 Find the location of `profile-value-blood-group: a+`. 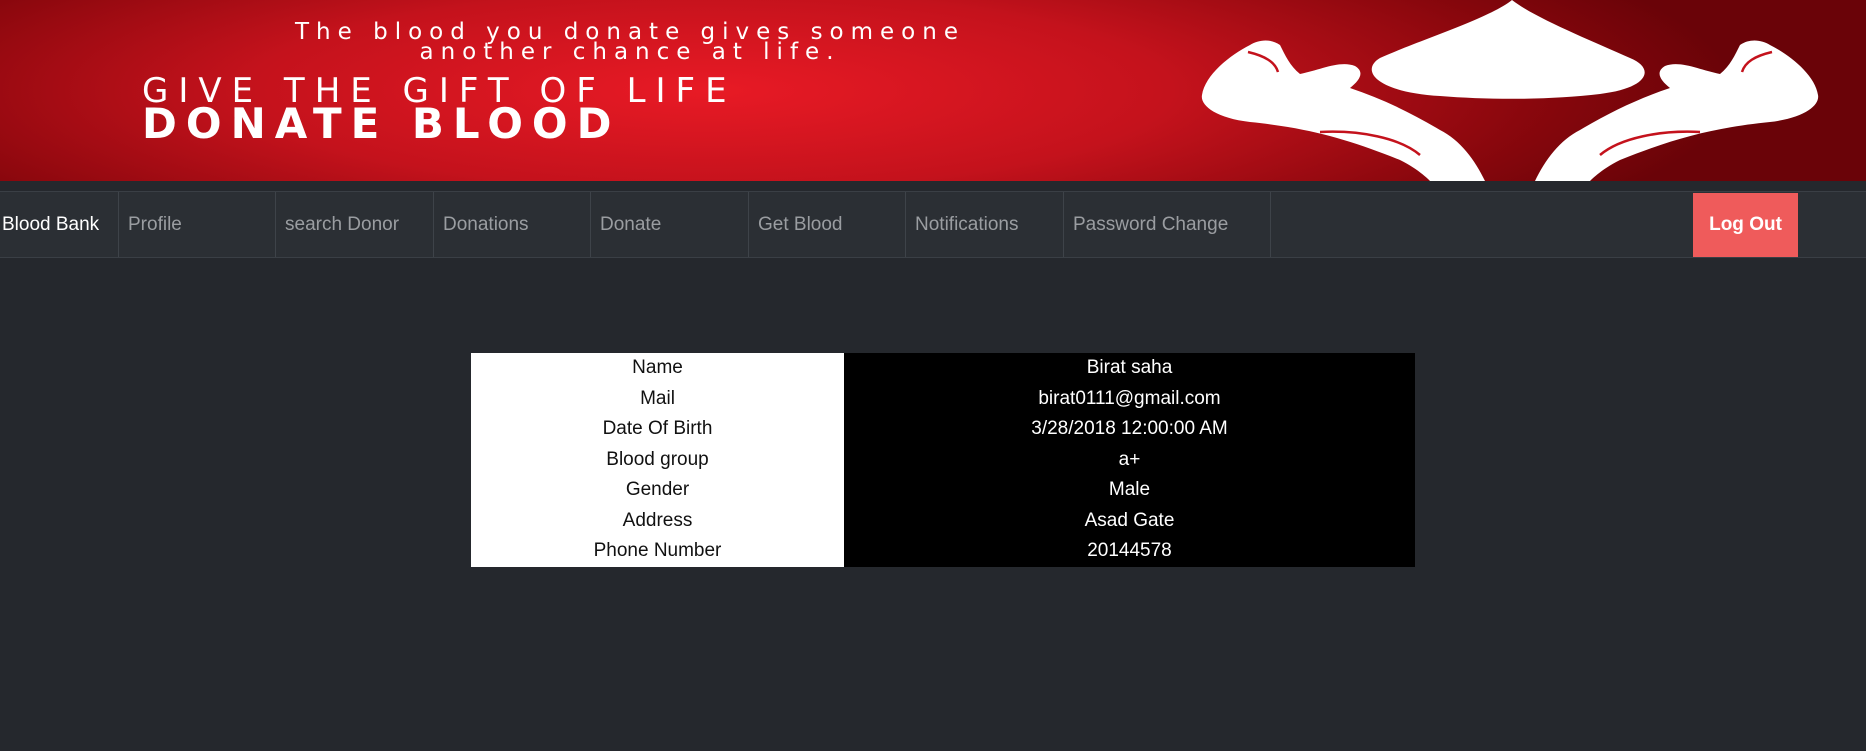

profile-value-blood-group: a+ is located at coordinates (1129, 459).